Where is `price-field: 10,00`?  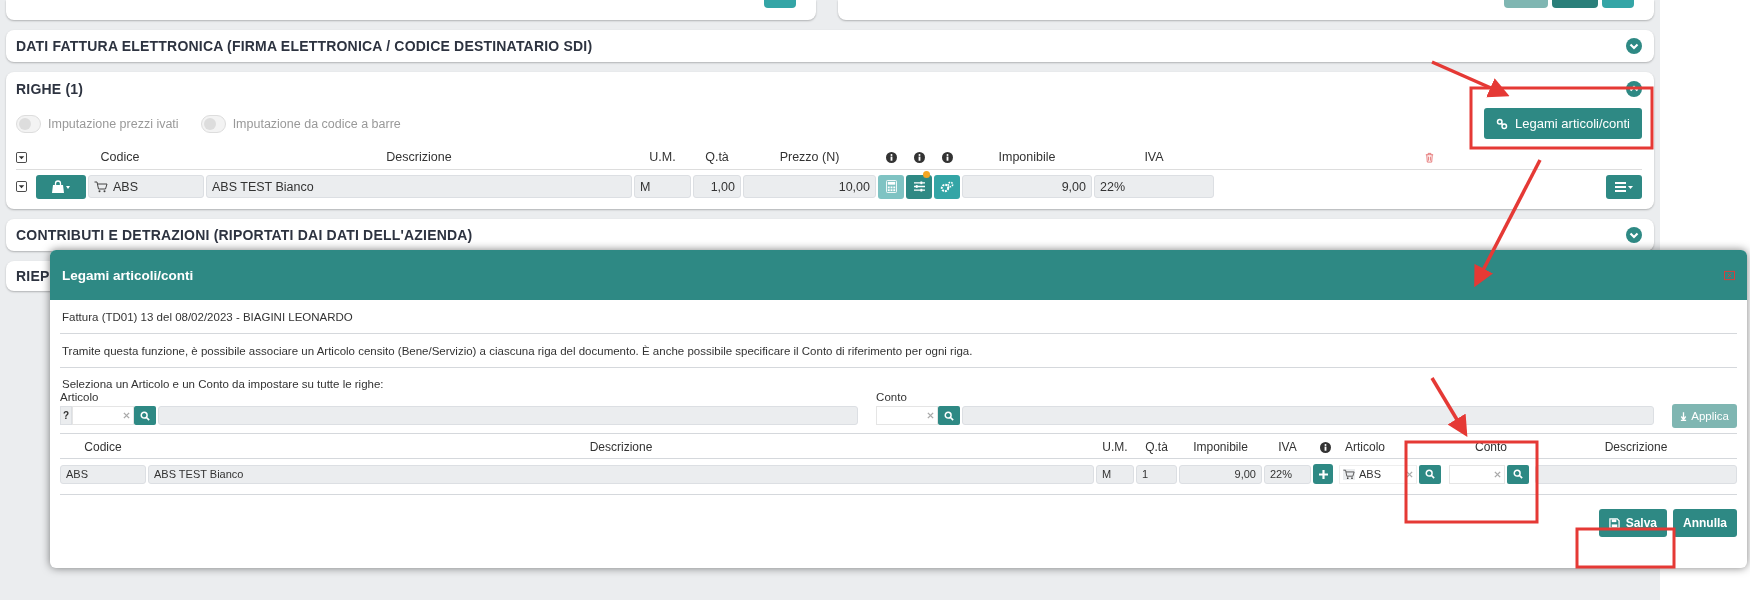 price-field: 10,00 is located at coordinates (809, 186).